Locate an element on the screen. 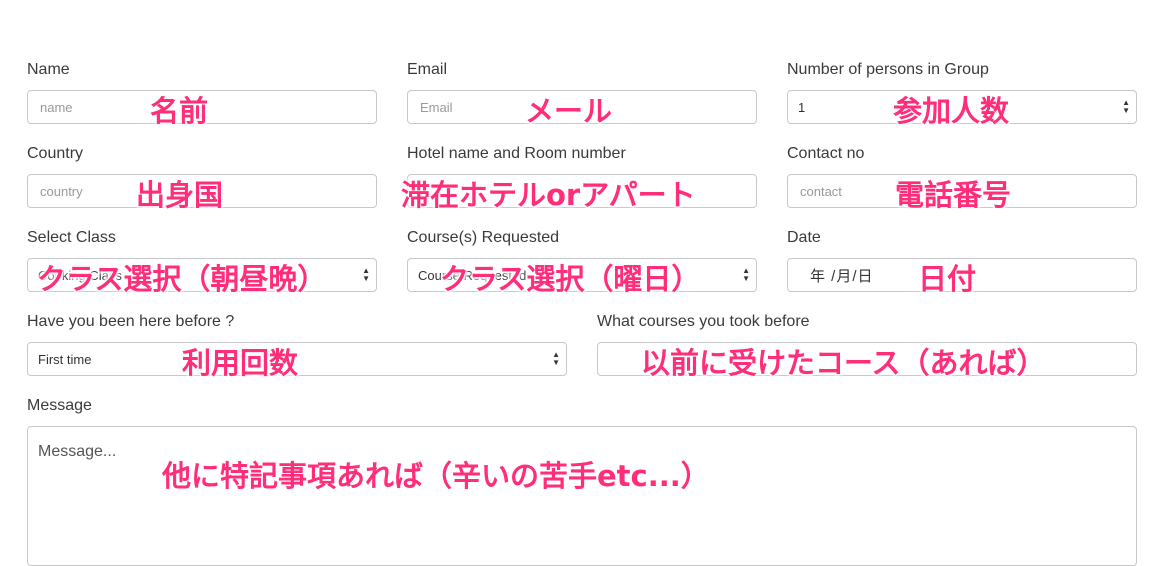 This screenshot has width=1168, height=566. select-class-value: Cooking Class is located at coordinates (80, 275).